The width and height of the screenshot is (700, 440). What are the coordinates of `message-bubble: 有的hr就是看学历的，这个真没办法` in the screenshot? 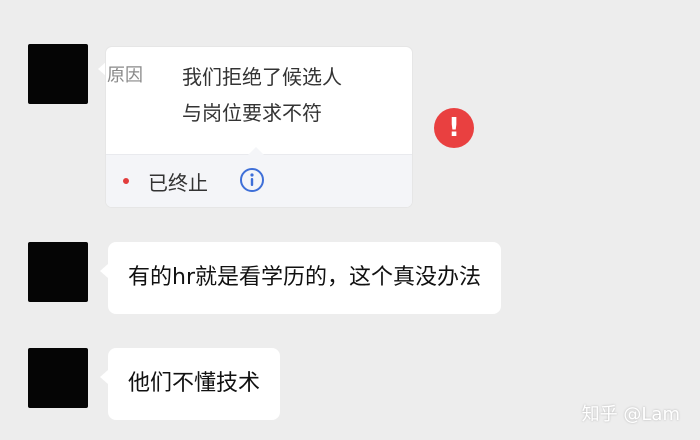 It's located at (300, 278).